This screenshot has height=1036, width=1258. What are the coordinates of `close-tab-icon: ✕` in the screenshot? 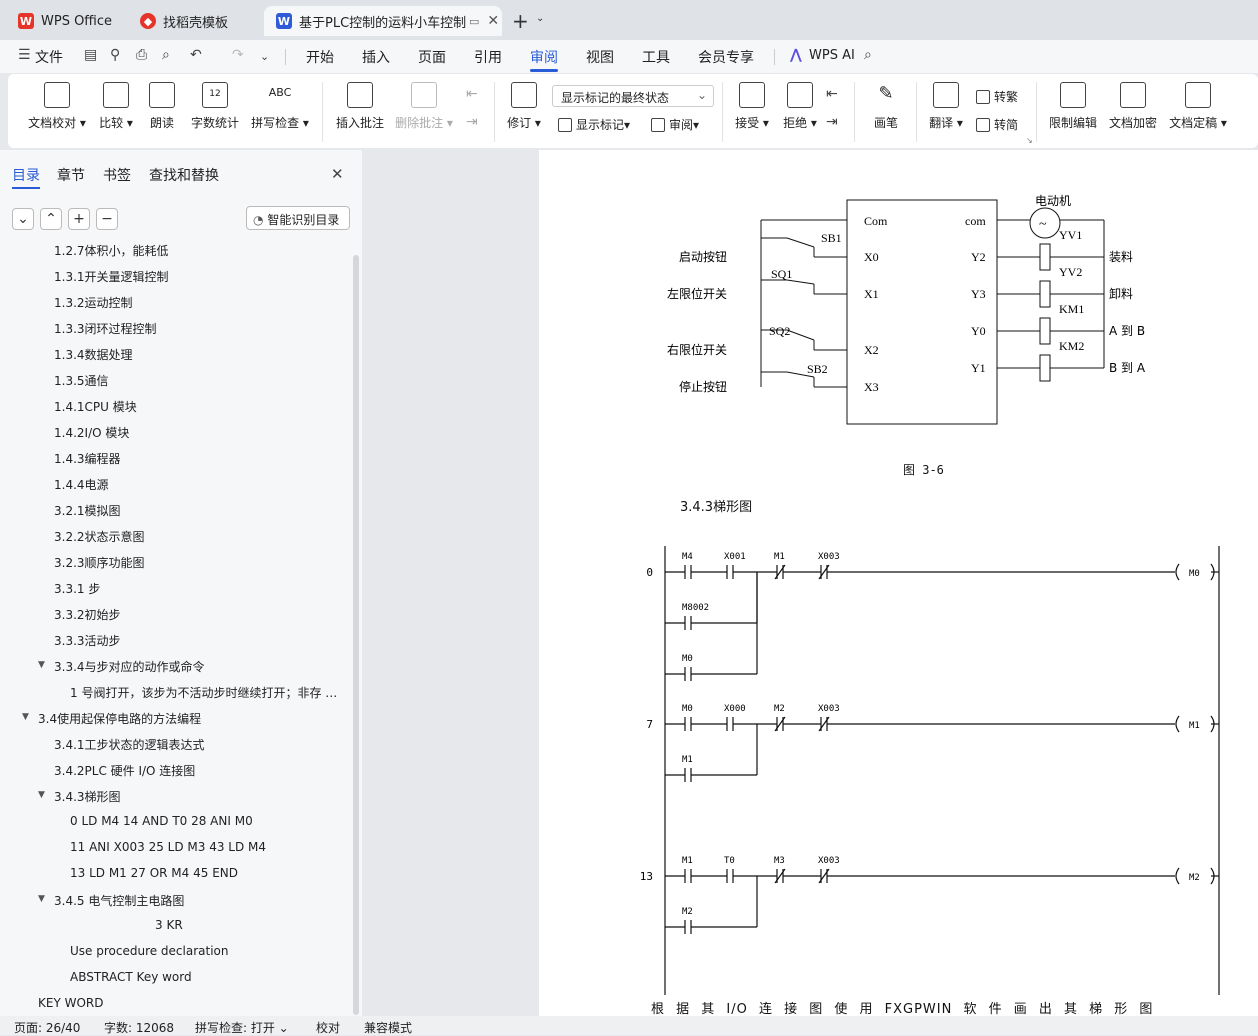 It's located at (493, 21).